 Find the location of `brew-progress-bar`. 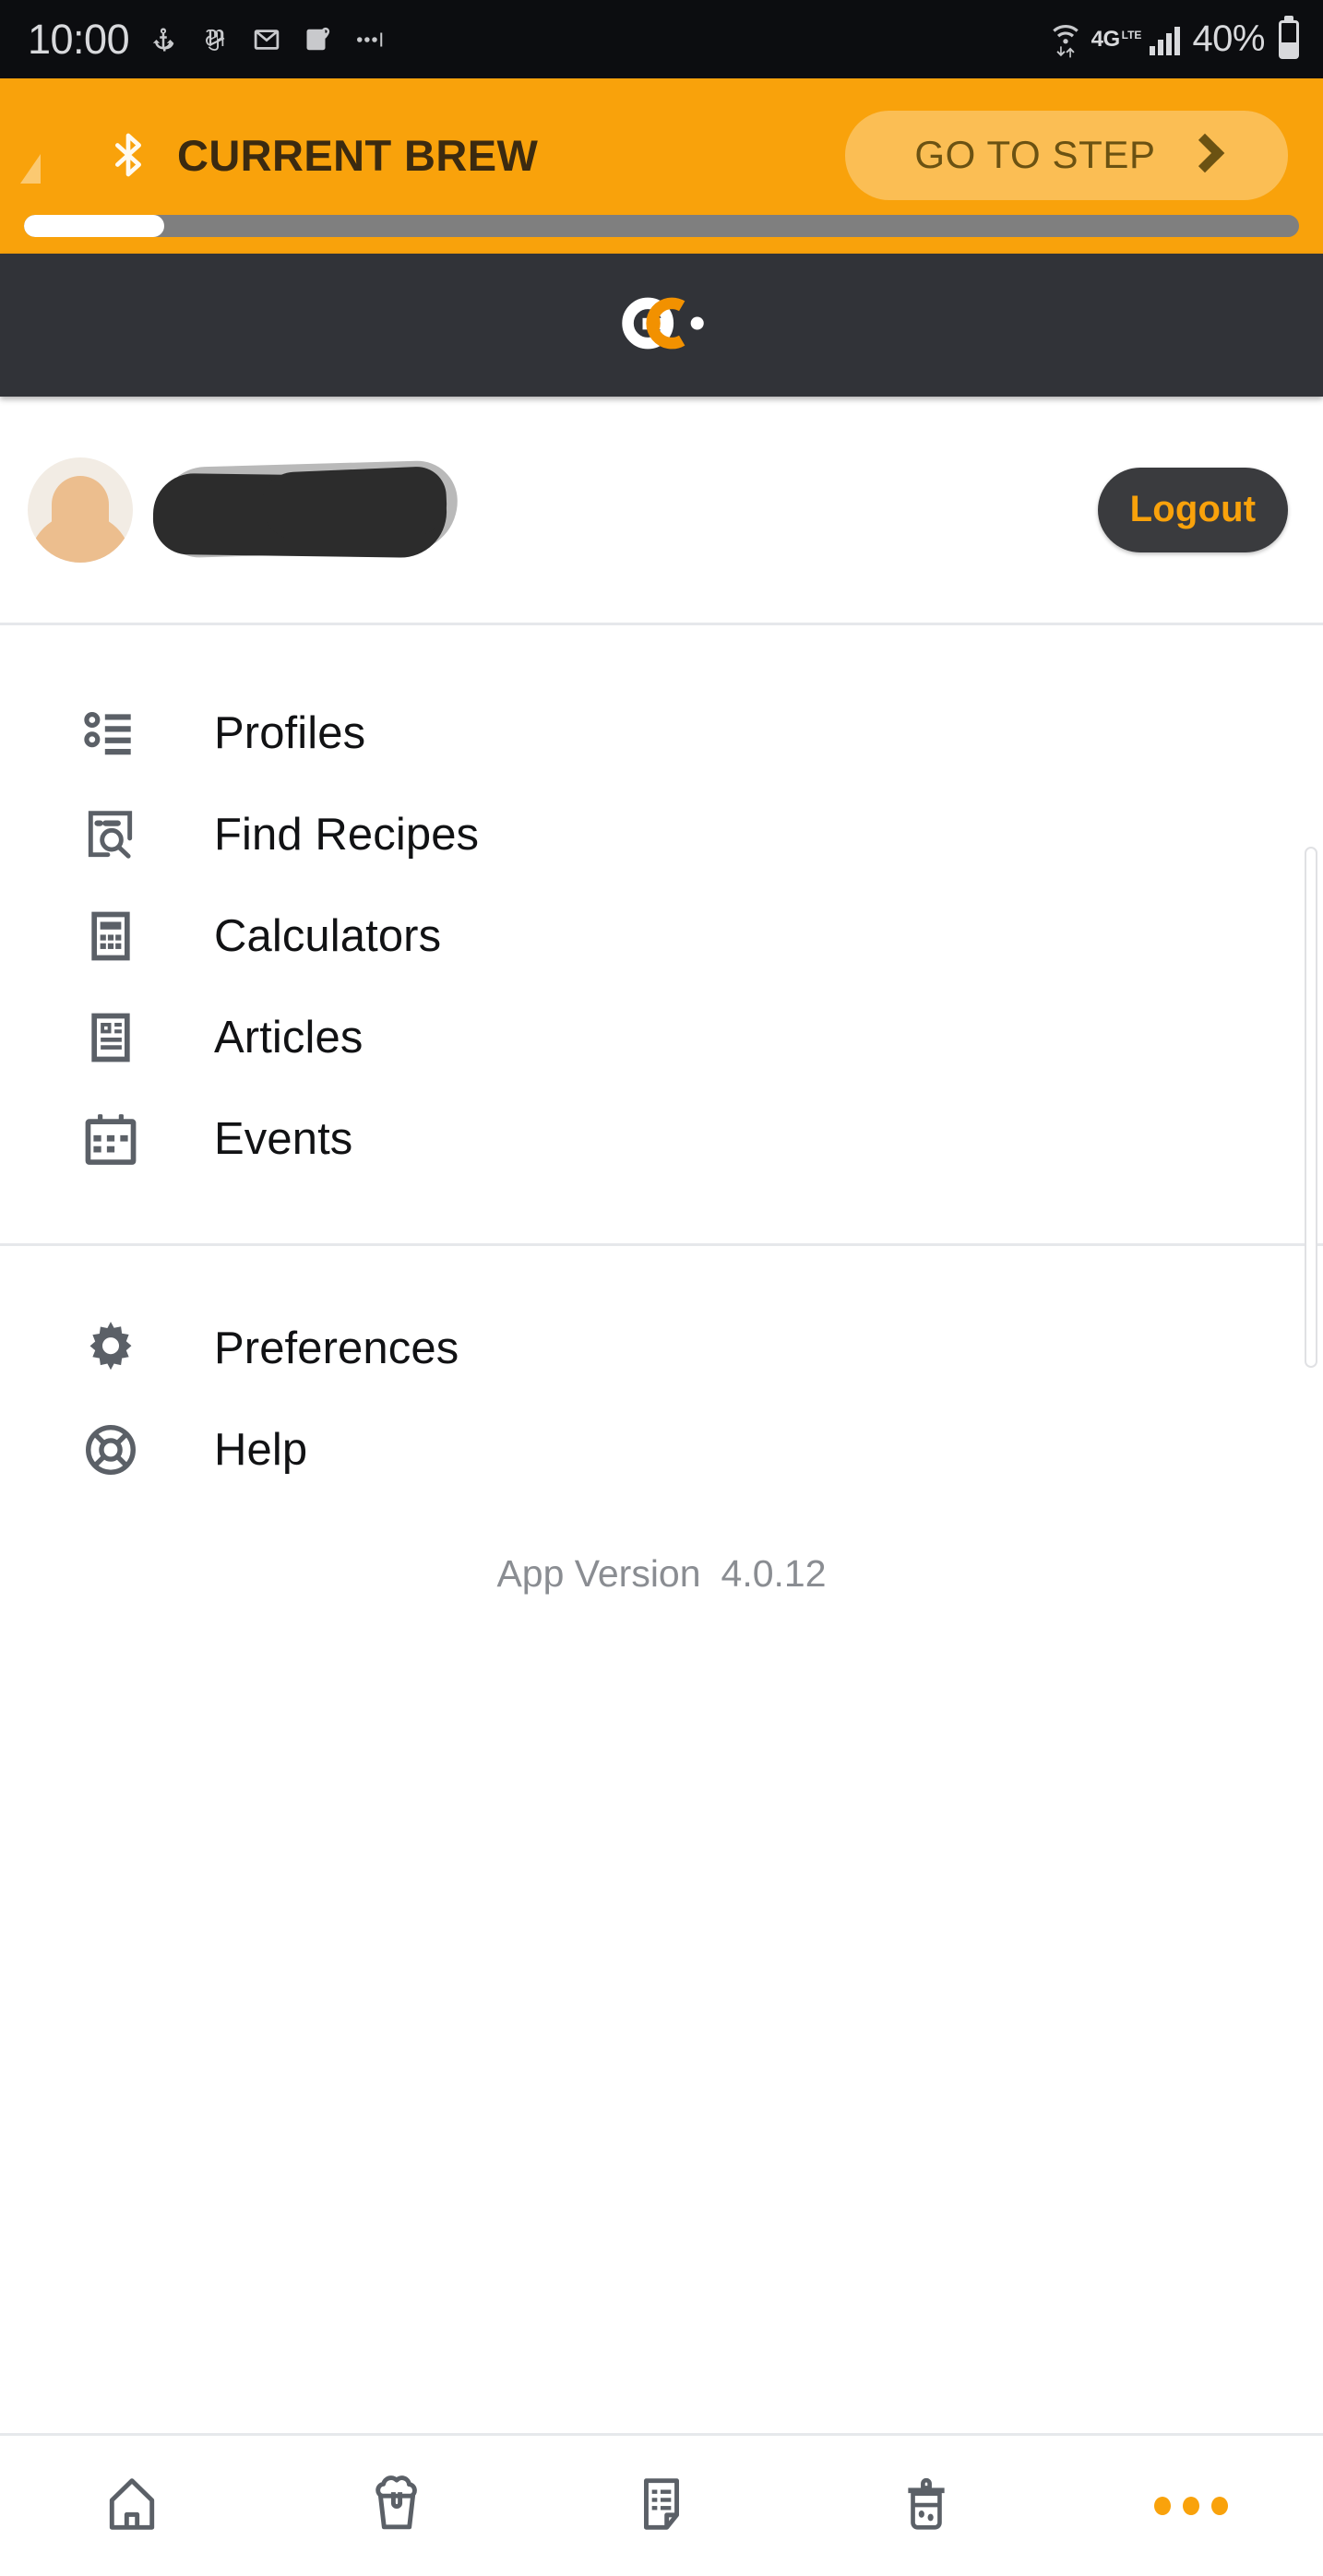

brew-progress-bar is located at coordinates (661, 226).